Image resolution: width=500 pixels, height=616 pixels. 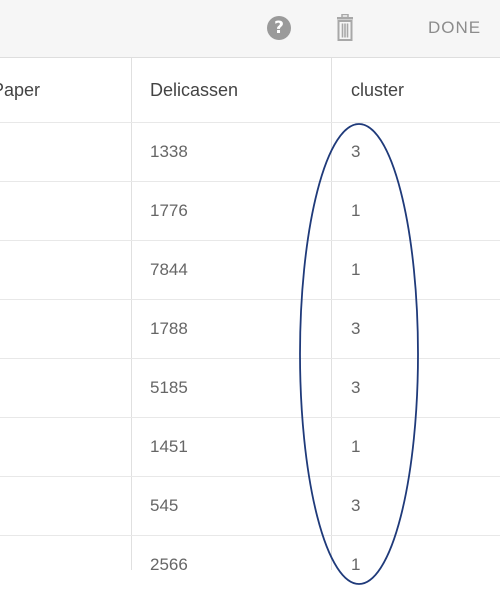 What do you see at coordinates (250, 29) in the screenshot?
I see `toolbar: ? DONE` at bounding box center [250, 29].